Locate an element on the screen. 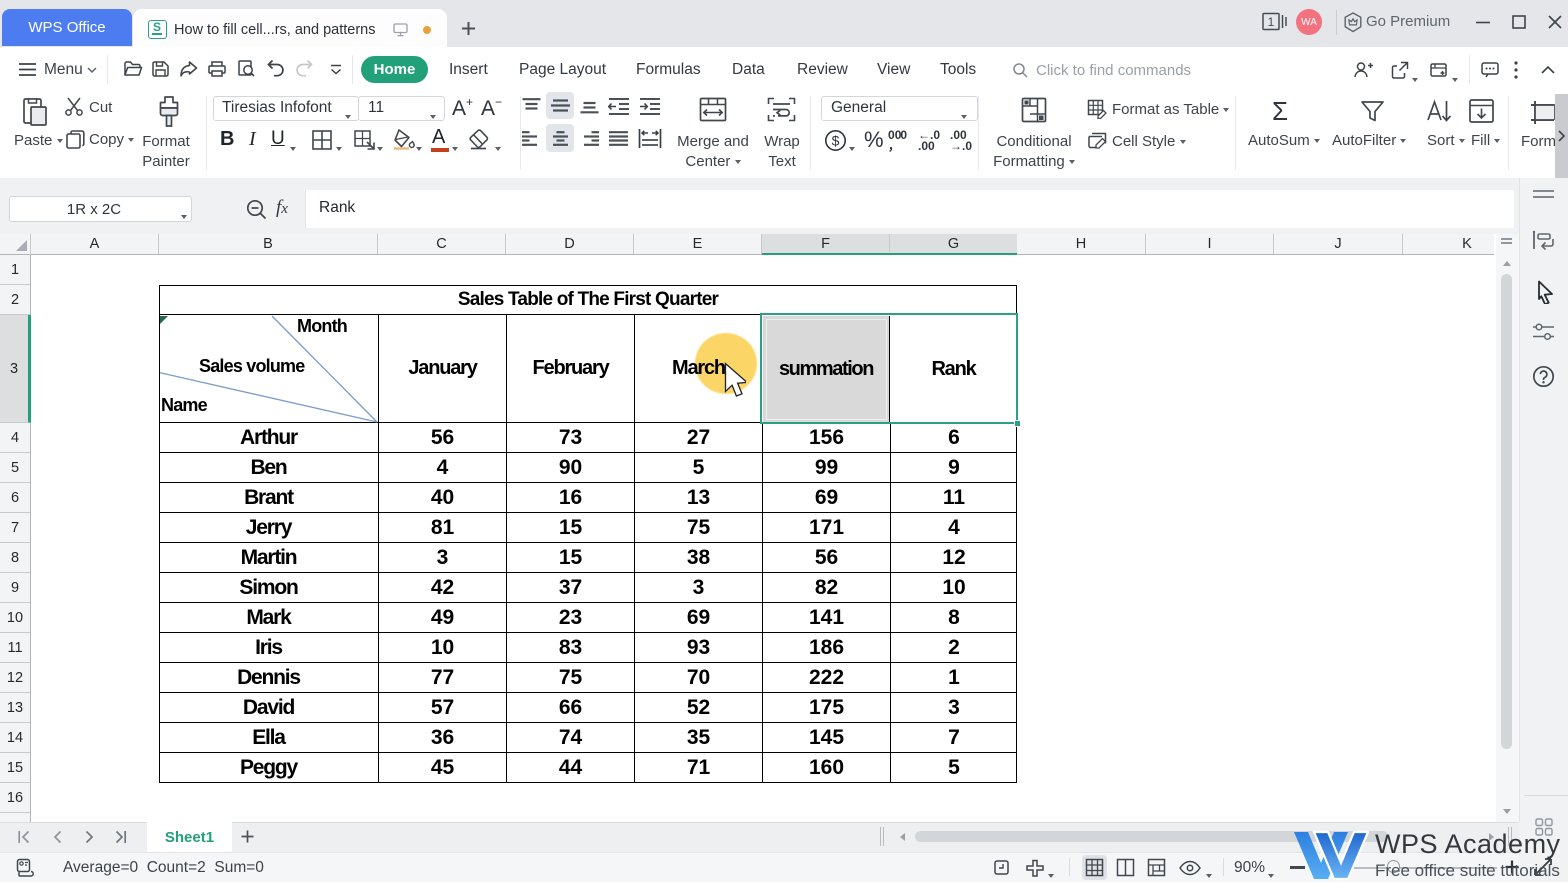 The height and width of the screenshot is (883, 1568). svg-text: 1 is located at coordinates (1271, 22).